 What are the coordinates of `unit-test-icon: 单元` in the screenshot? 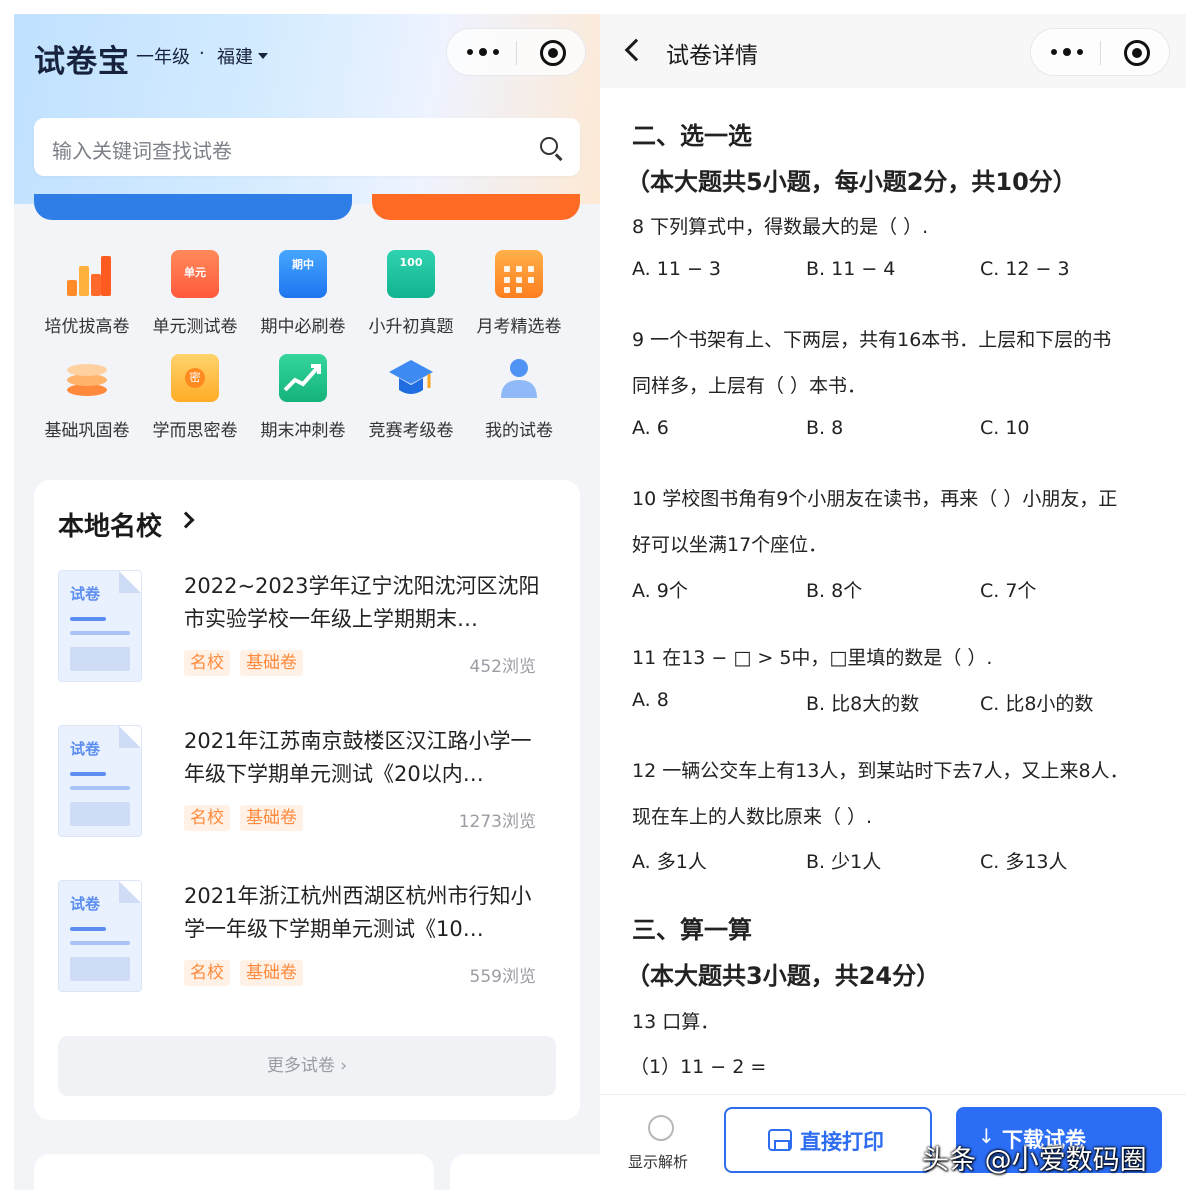 It's located at (195, 274).